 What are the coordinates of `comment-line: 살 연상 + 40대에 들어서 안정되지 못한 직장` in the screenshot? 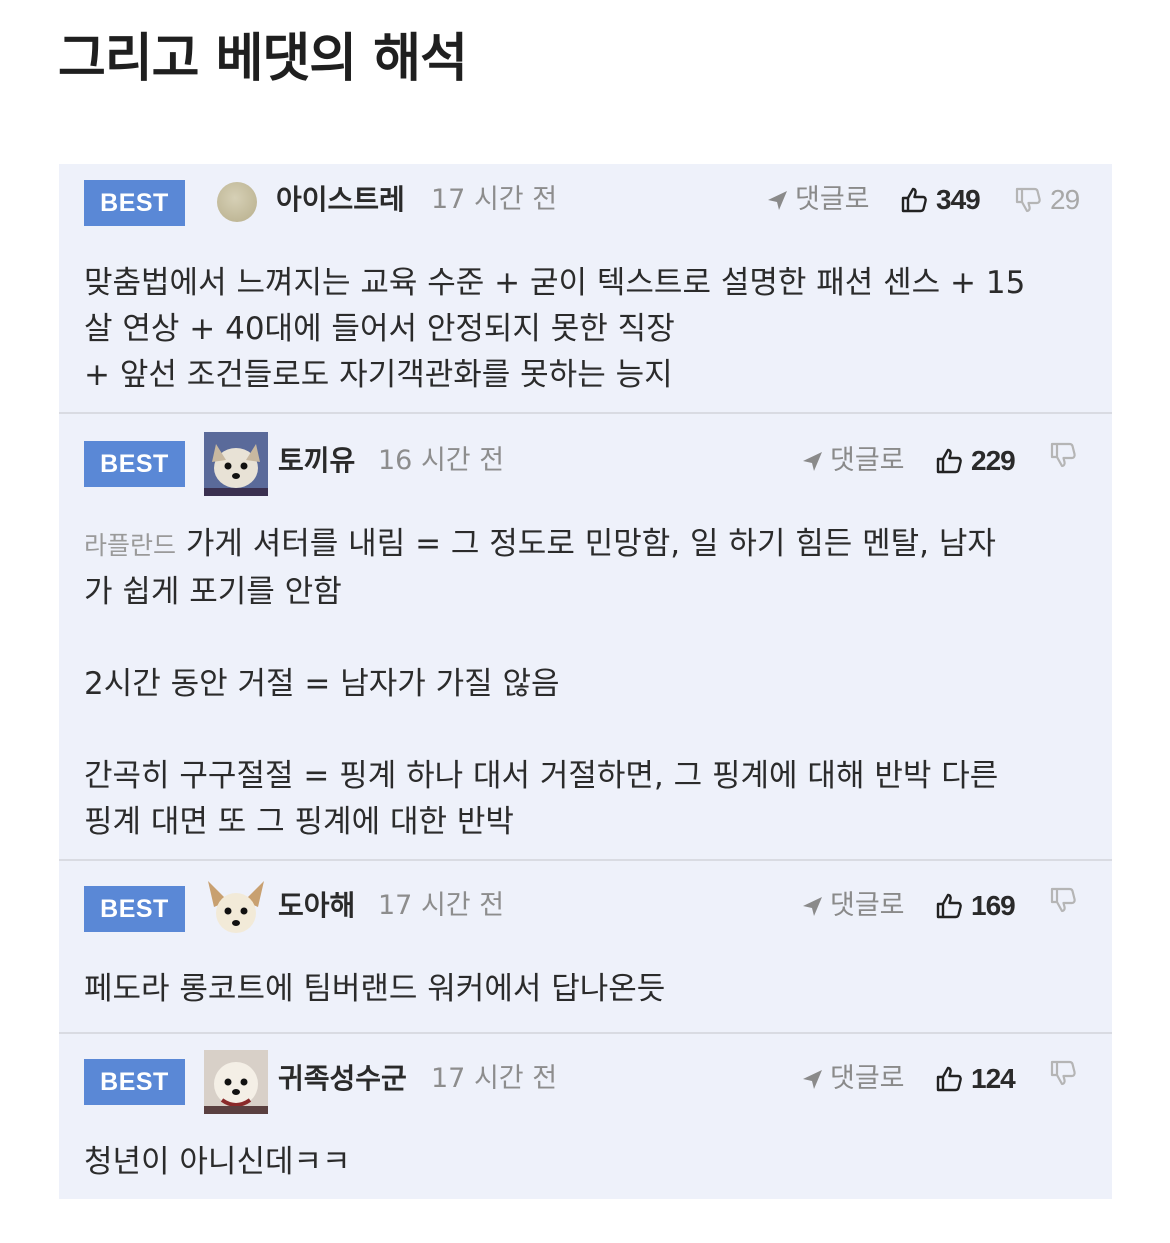 It's located at (379, 329).